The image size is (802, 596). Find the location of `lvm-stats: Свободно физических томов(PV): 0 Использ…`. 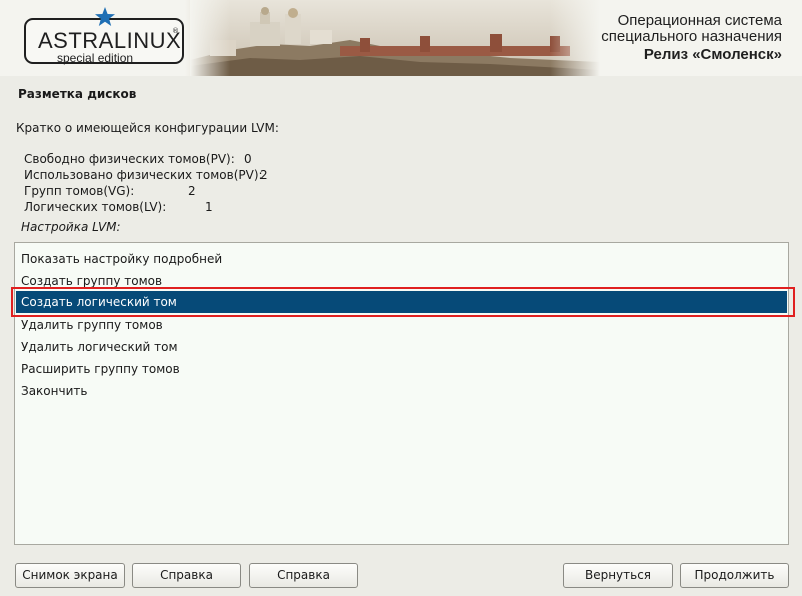

lvm-stats: Свободно физических томов(PV): 0 Использ… is located at coordinates (146, 184).